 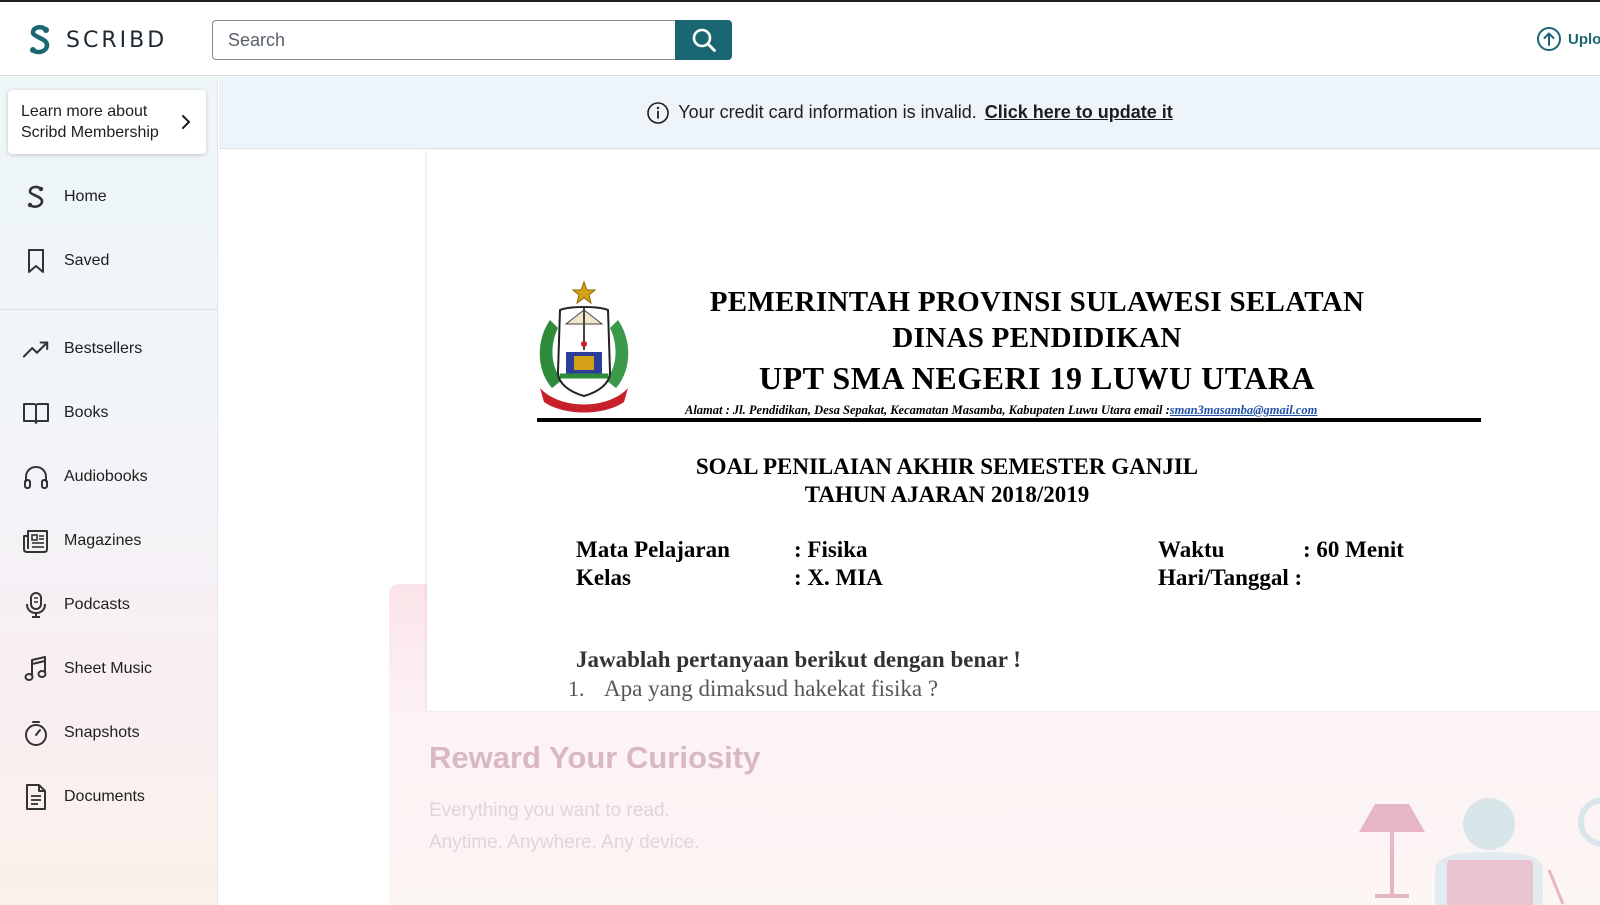 I want to click on music-note-icon, so click(x=36, y=669).